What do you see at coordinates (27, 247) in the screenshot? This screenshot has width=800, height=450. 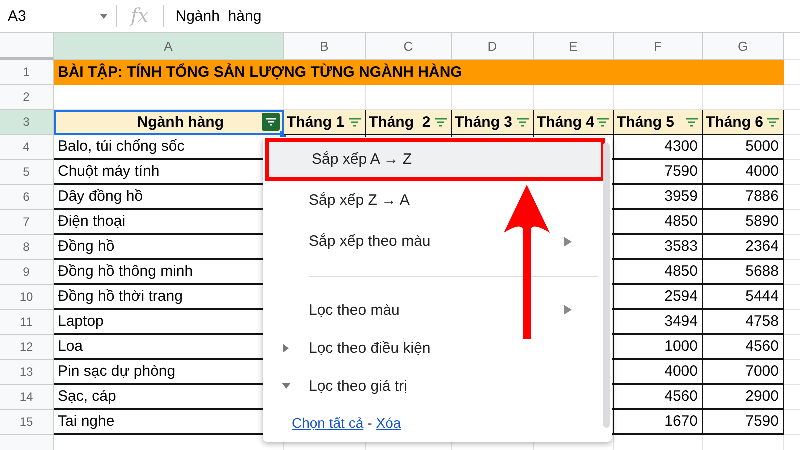 I see `row-header: 8` at bounding box center [27, 247].